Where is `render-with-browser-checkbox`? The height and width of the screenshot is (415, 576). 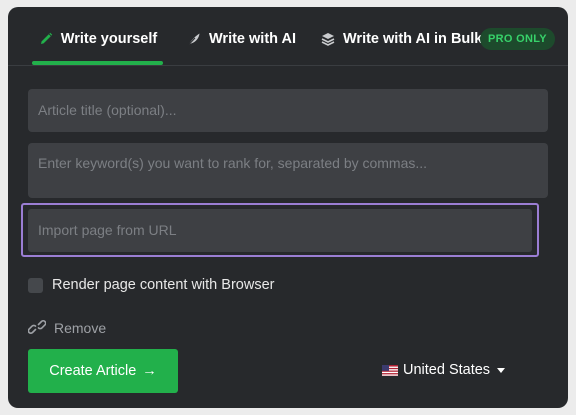 render-with-browser-checkbox is located at coordinates (35, 285).